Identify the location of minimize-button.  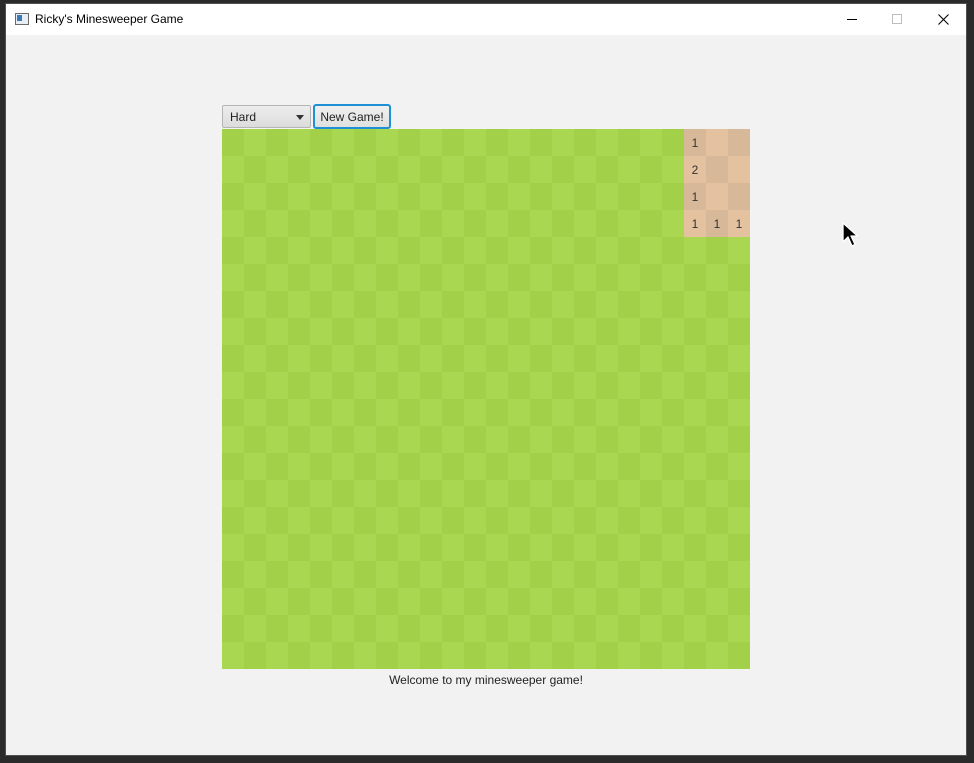
(852, 19).